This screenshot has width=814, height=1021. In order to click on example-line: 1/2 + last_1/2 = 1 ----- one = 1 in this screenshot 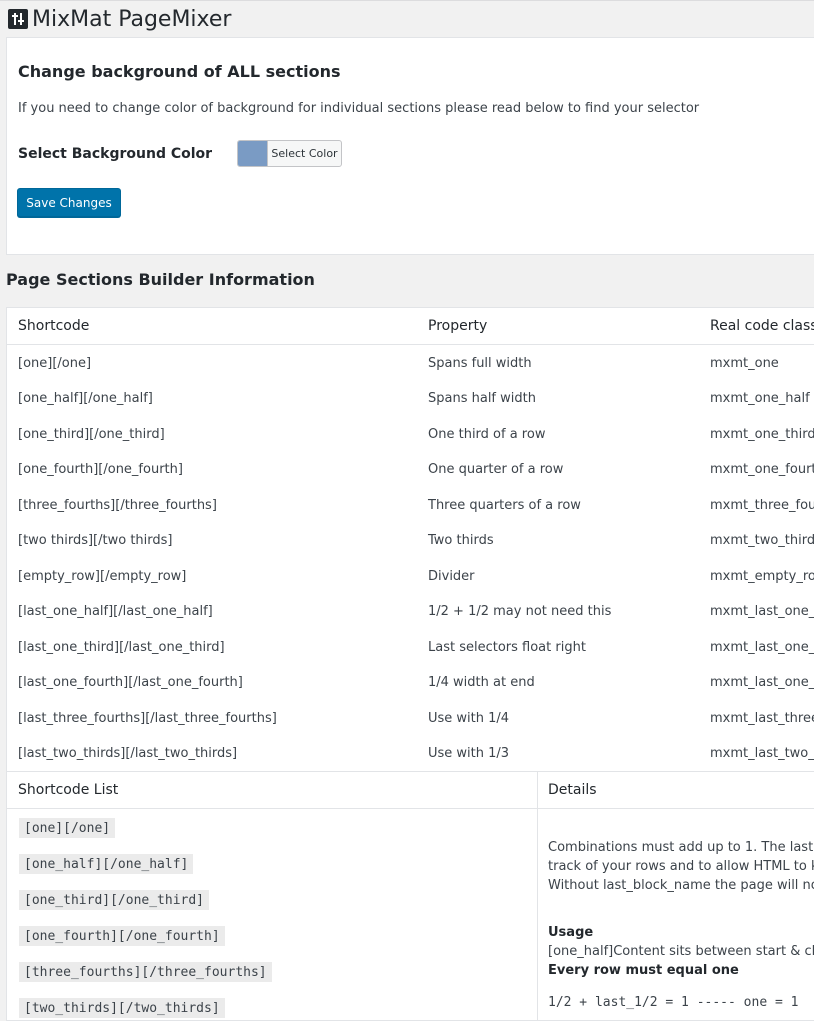, I will do `click(673, 1002)`.